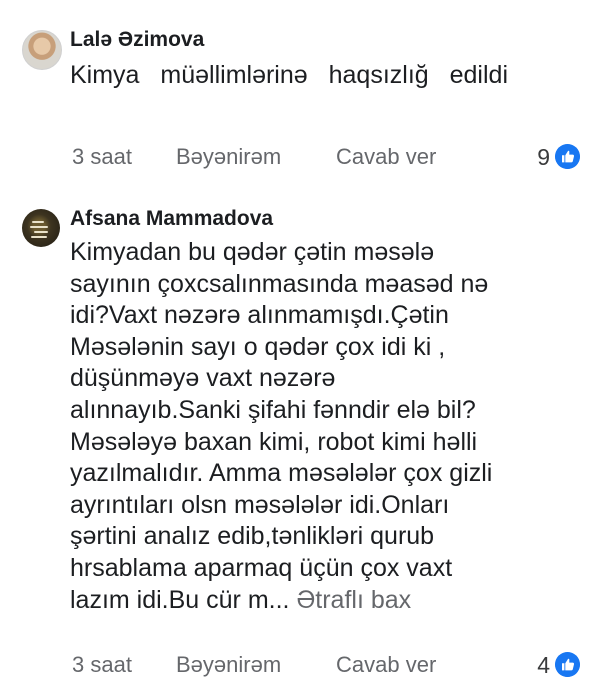 The height and width of the screenshot is (695, 600). I want to click on reaction-summary: 4, so click(540, 666).